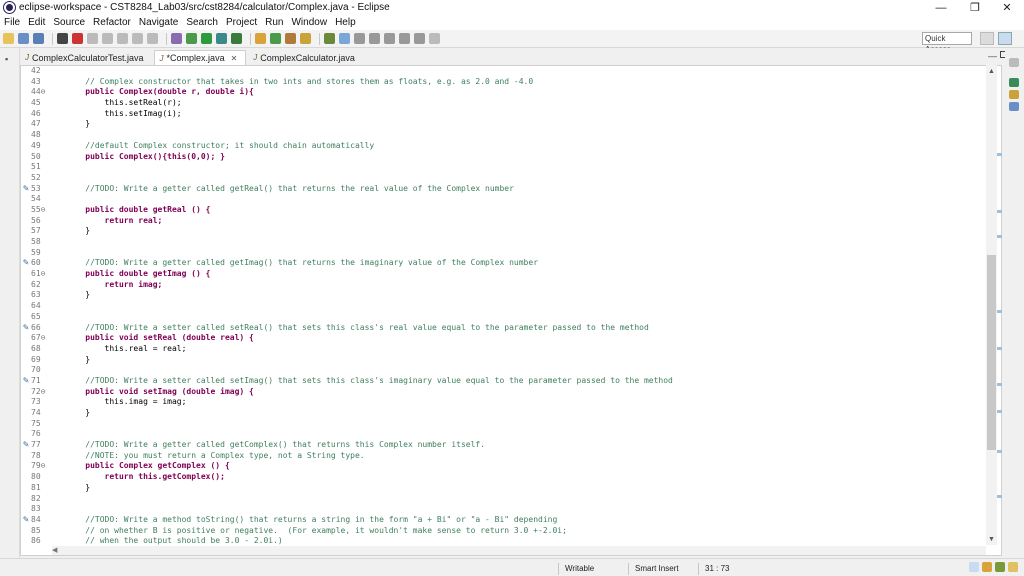 This screenshot has height=576, width=1024. Describe the element at coordinates (523, 402) in the screenshot. I see `code-line: this.imag = imag;` at that location.